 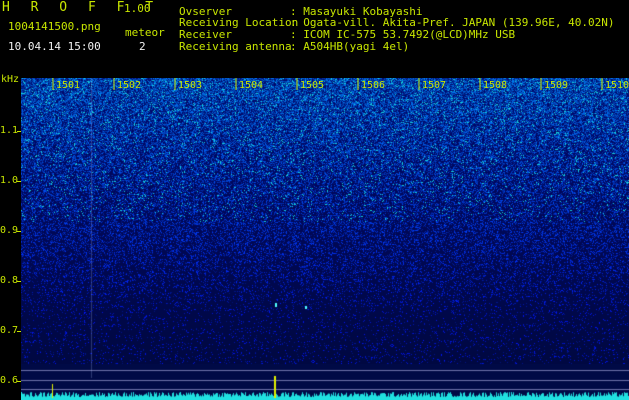 What do you see at coordinates (617, 85) in the screenshot?
I see `x-tick-label: 1510` at bounding box center [617, 85].